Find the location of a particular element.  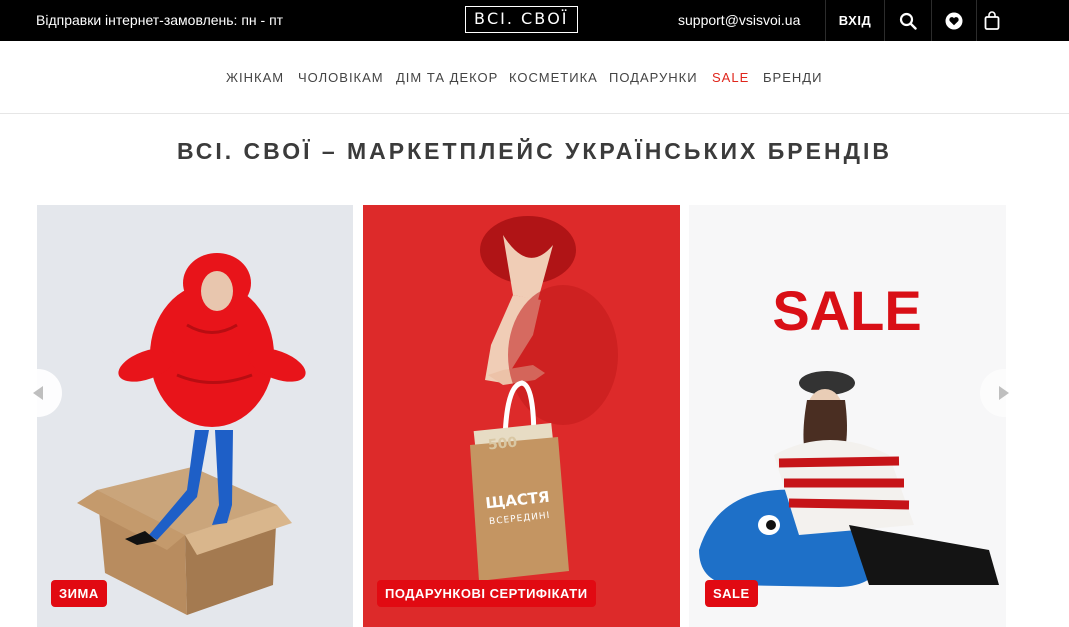

search-icon is located at coordinates (908, 21).